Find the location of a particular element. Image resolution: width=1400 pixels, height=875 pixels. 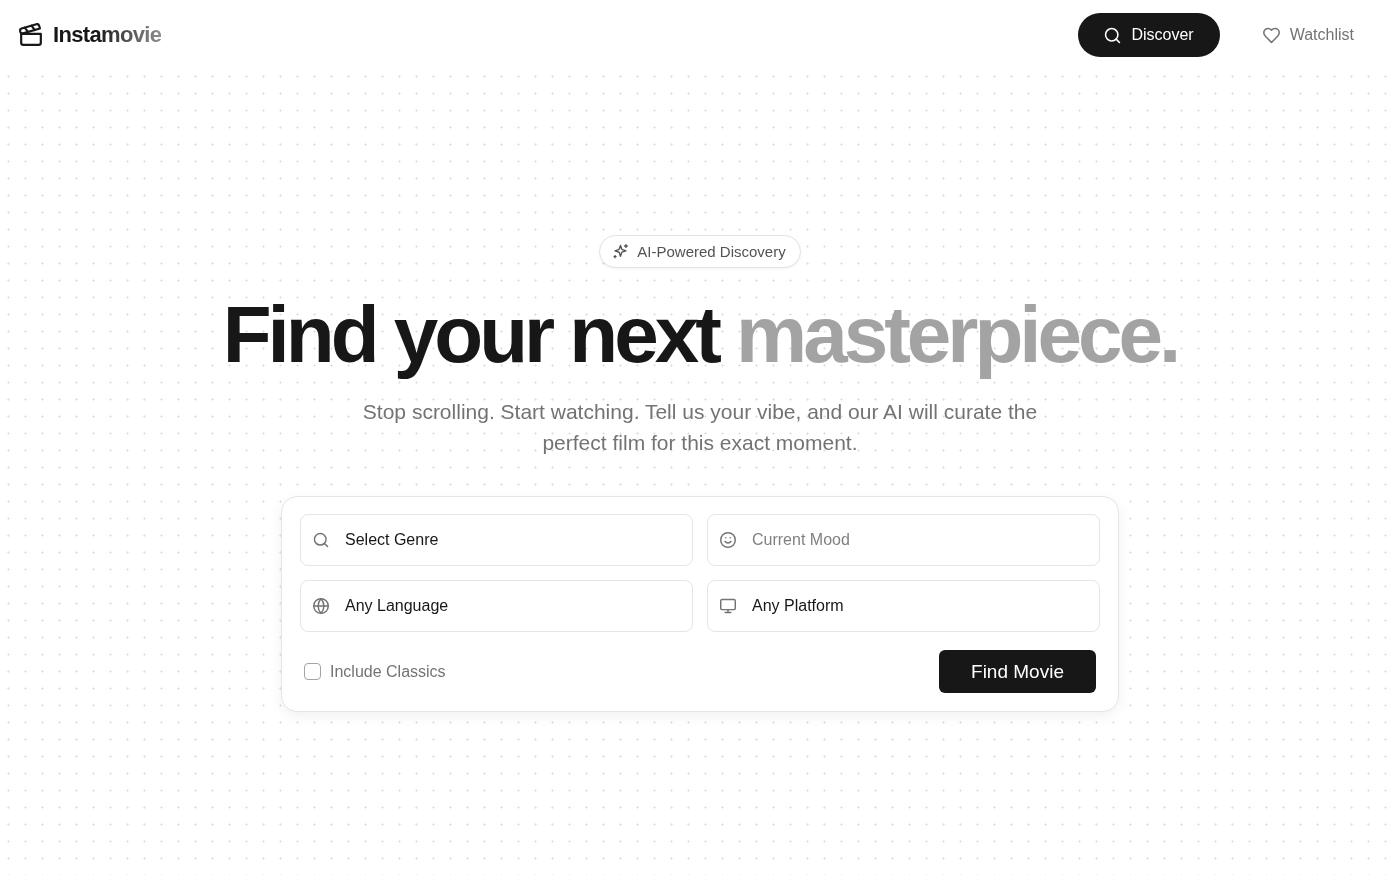

globe-icon is located at coordinates (321, 606).